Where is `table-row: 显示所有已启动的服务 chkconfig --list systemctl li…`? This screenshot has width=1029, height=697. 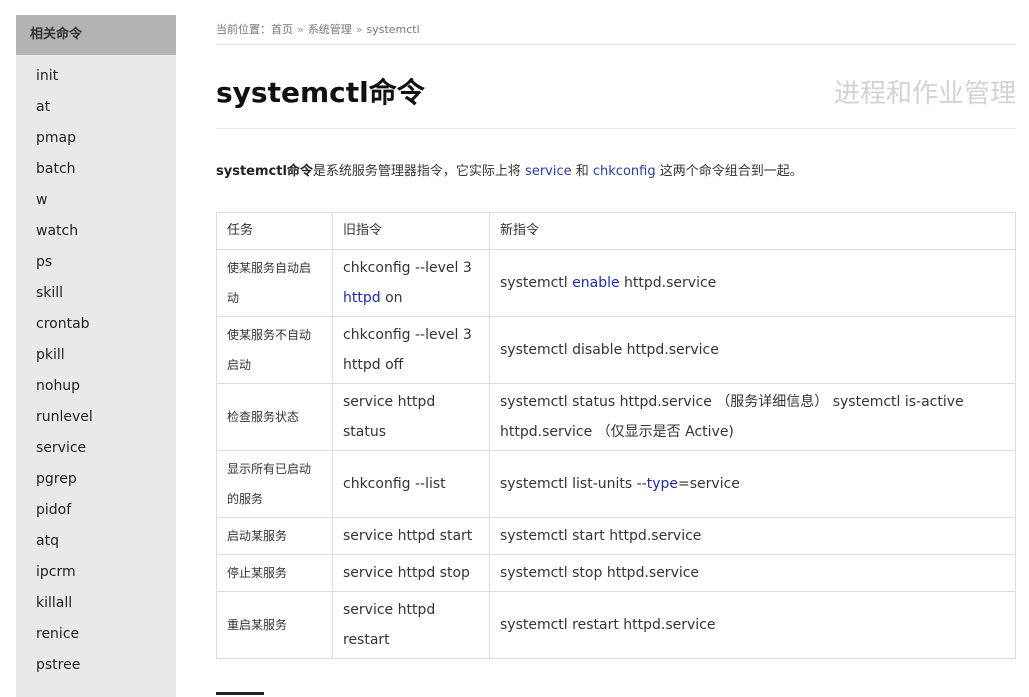 table-row: 显示所有已启动的服务 chkconfig --list systemctl li… is located at coordinates (616, 484).